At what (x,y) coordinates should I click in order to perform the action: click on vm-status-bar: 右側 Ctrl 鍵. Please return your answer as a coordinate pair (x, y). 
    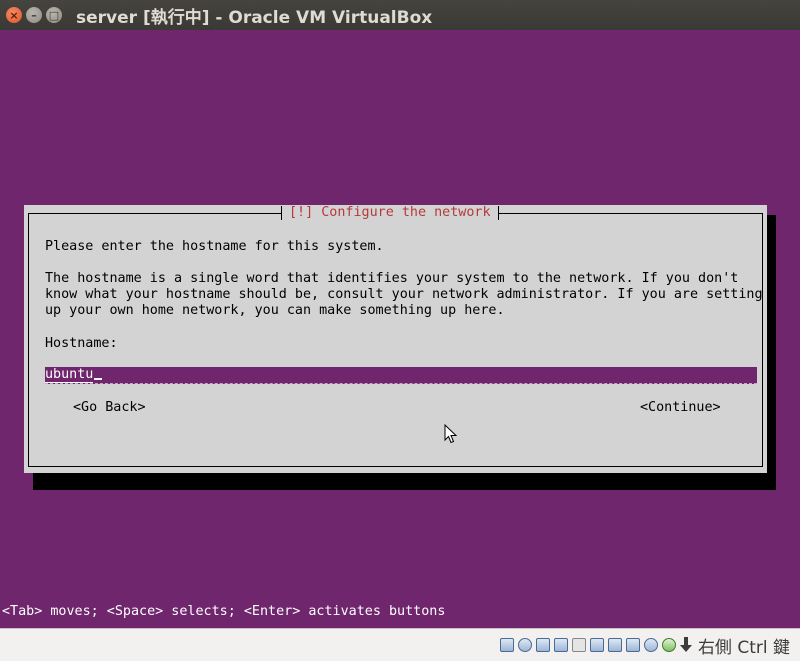
    Looking at the image, I should click on (400, 644).